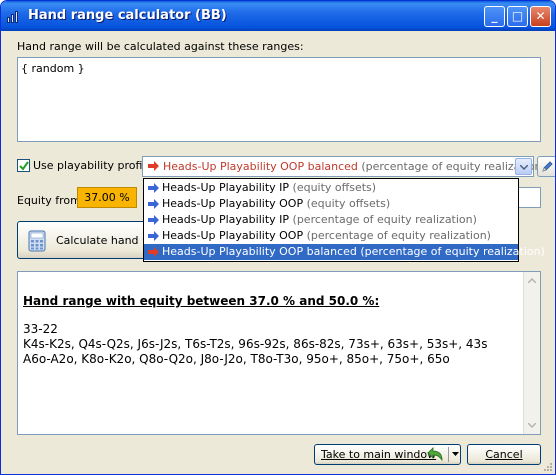 The image size is (556, 475). What do you see at coordinates (529, 197) in the screenshot?
I see `equity-to-input` at bounding box center [529, 197].